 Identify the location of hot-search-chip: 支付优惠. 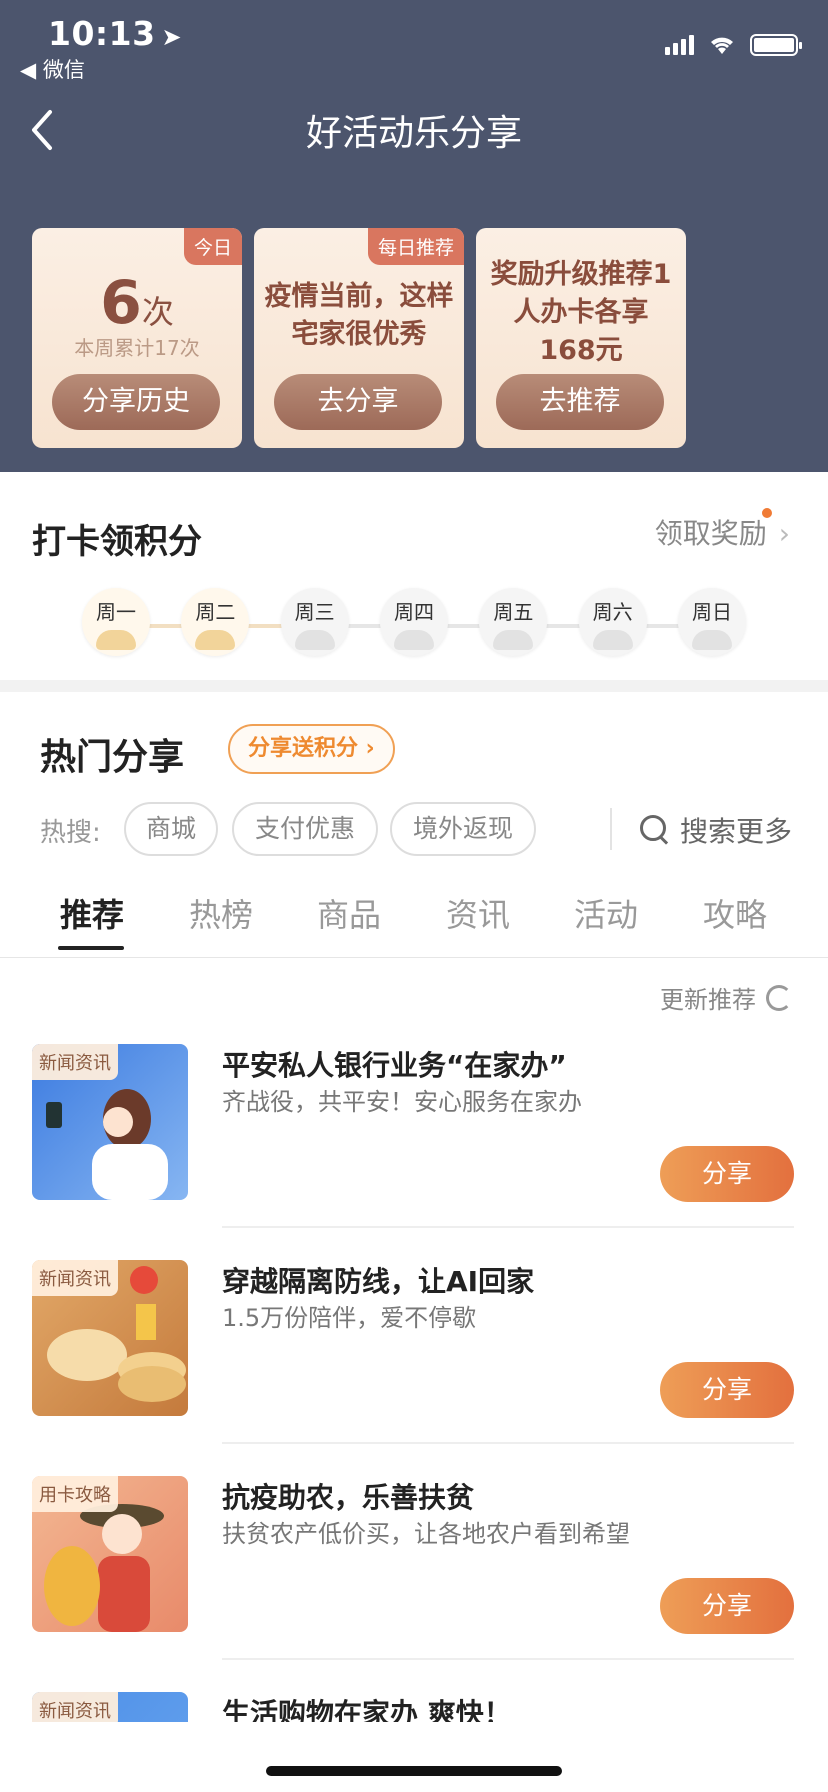
(305, 829).